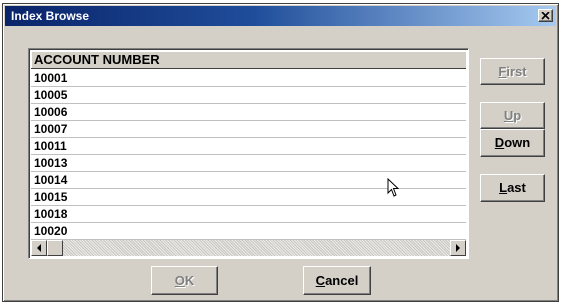  What do you see at coordinates (248, 214) in the screenshot?
I see `list-item: 10018` at bounding box center [248, 214].